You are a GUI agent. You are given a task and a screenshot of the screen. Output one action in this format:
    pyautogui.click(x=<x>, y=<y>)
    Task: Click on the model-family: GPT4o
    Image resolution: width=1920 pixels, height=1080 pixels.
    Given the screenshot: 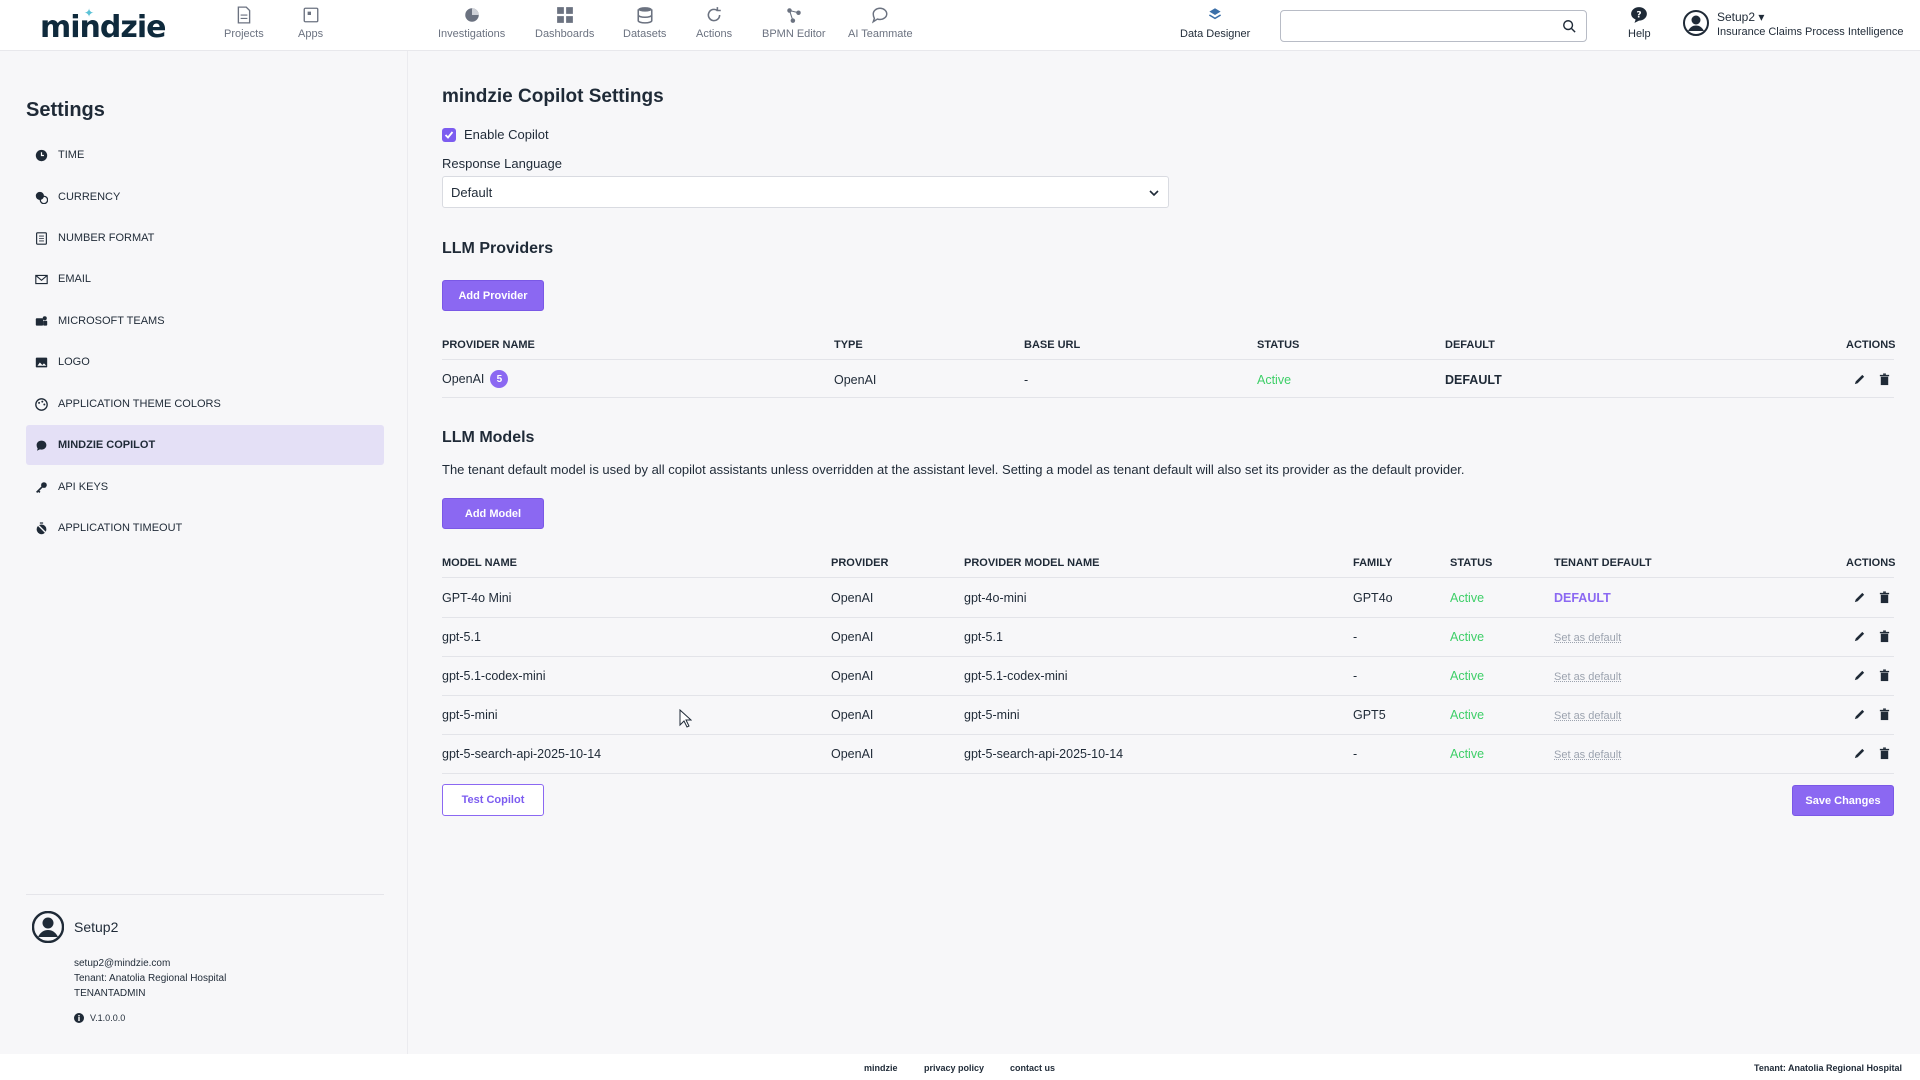 What is the action you would take?
    pyautogui.click(x=1373, y=598)
    